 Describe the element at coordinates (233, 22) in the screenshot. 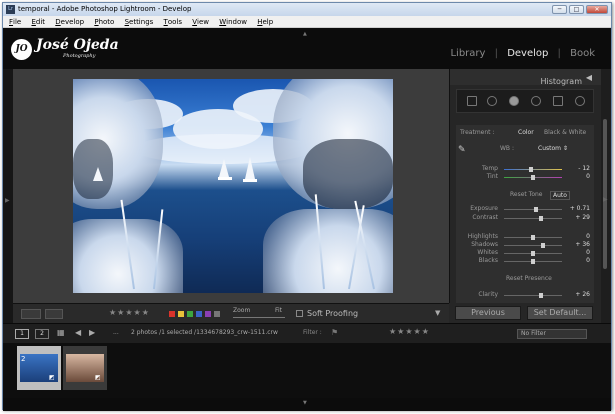

I see `menu-window: Window` at that location.